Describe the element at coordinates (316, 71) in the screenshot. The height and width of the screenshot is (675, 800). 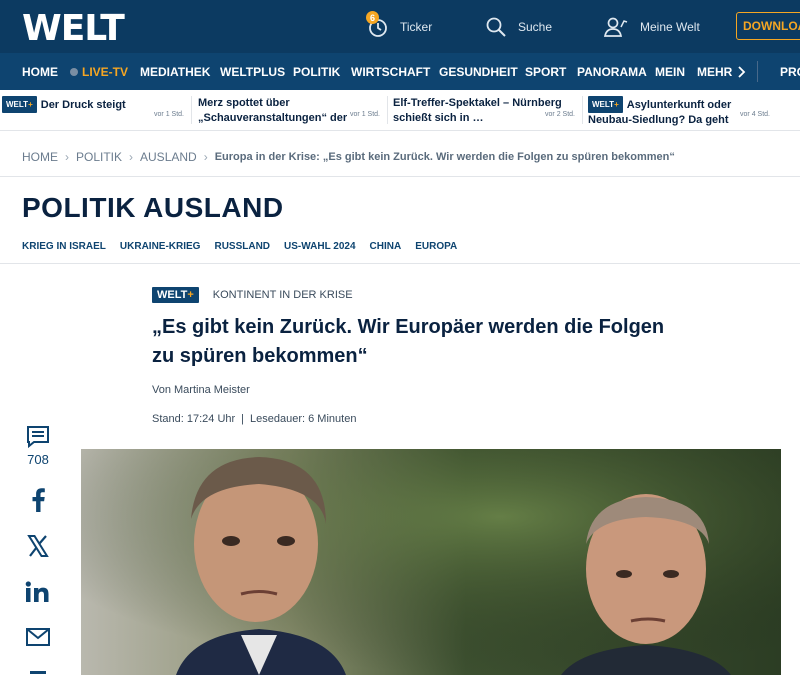
I see `nav-item-politik: POLITIK` at that location.